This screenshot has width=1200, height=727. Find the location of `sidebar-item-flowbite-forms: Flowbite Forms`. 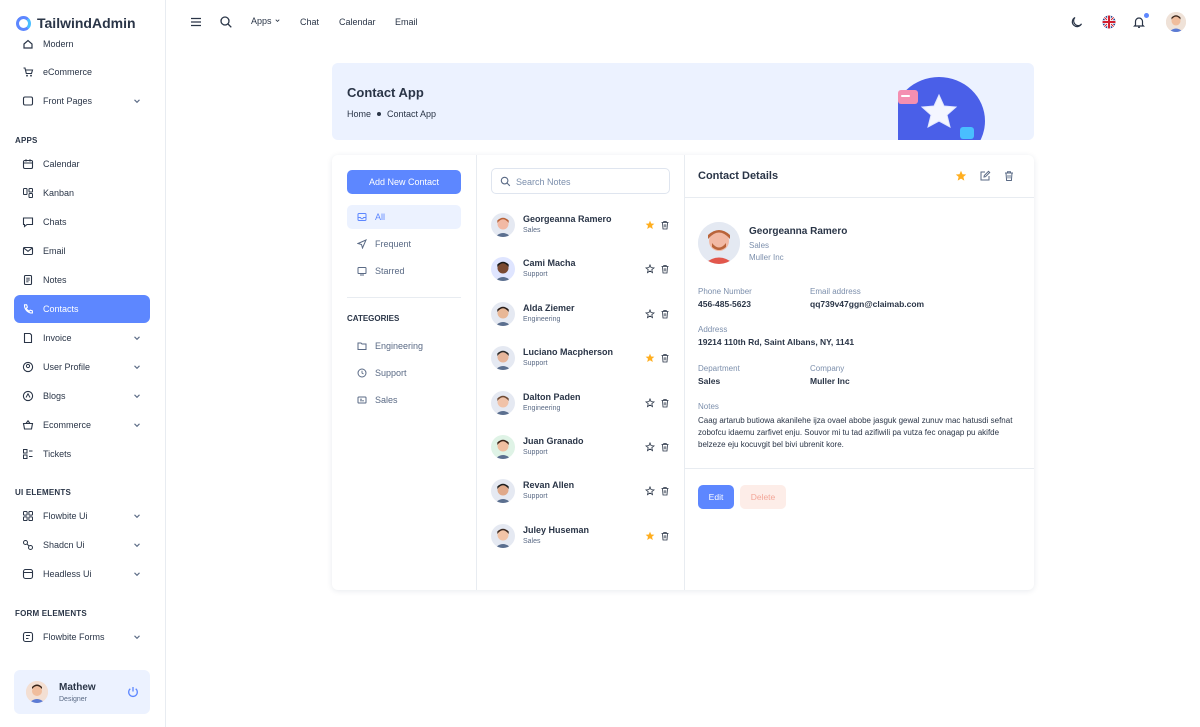

sidebar-item-flowbite-forms: Flowbite Forms is located at coordinates (82, 637).